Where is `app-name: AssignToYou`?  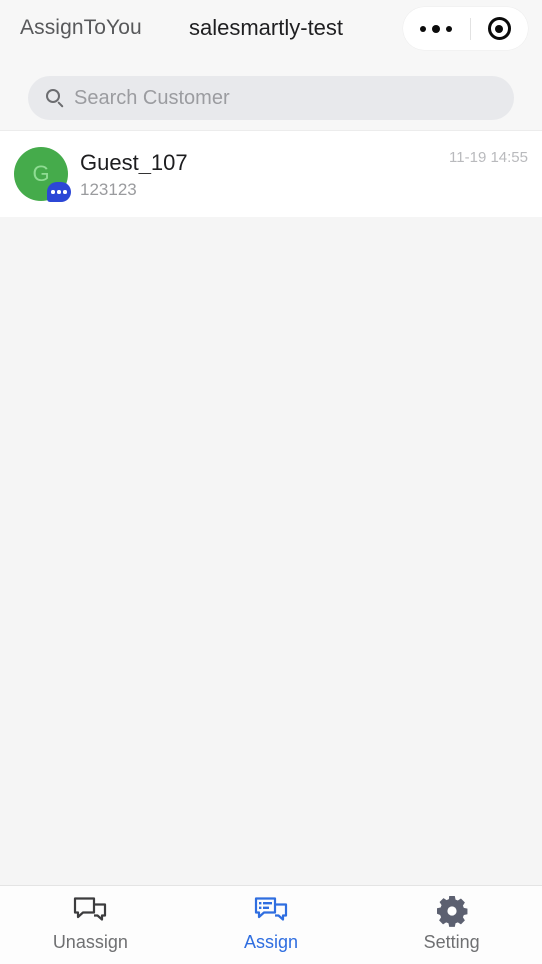
app-name: AssignToYou is located at coordinates (81, 27).